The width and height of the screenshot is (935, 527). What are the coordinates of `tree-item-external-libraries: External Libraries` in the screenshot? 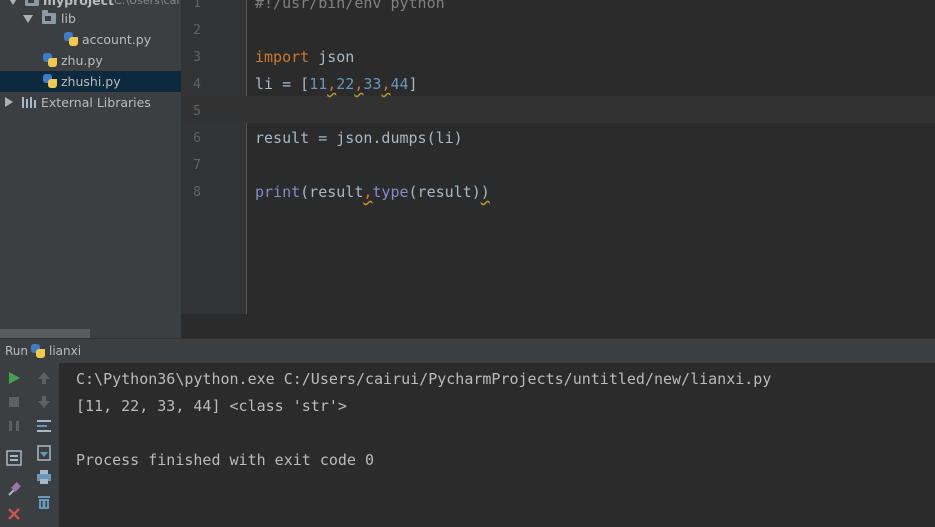 It's located at (90, 102).